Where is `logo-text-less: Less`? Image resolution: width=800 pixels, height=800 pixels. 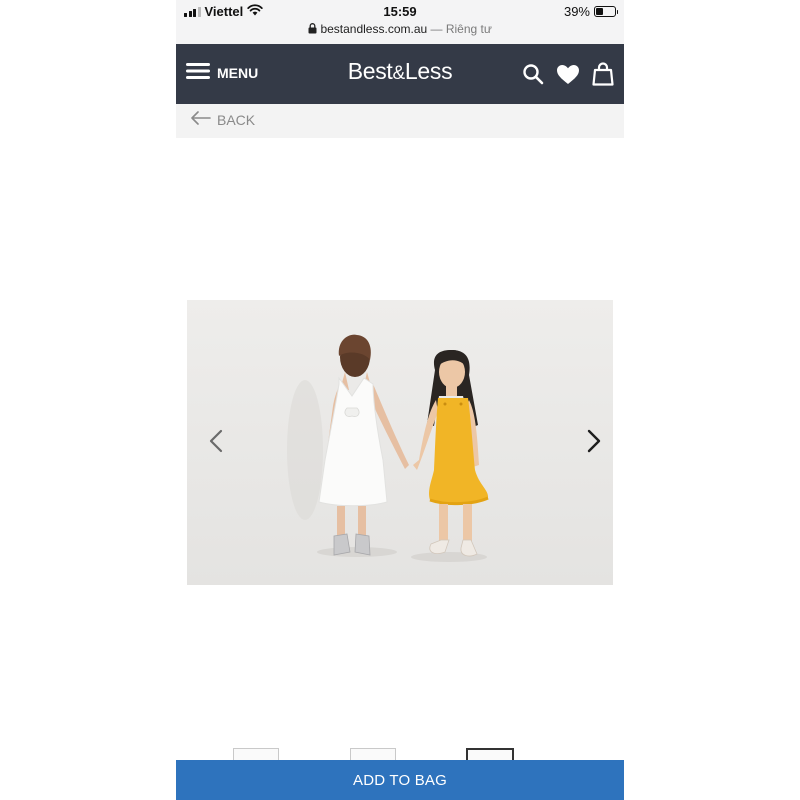 logo-text-less: Less is located at coordinates (428, 71).